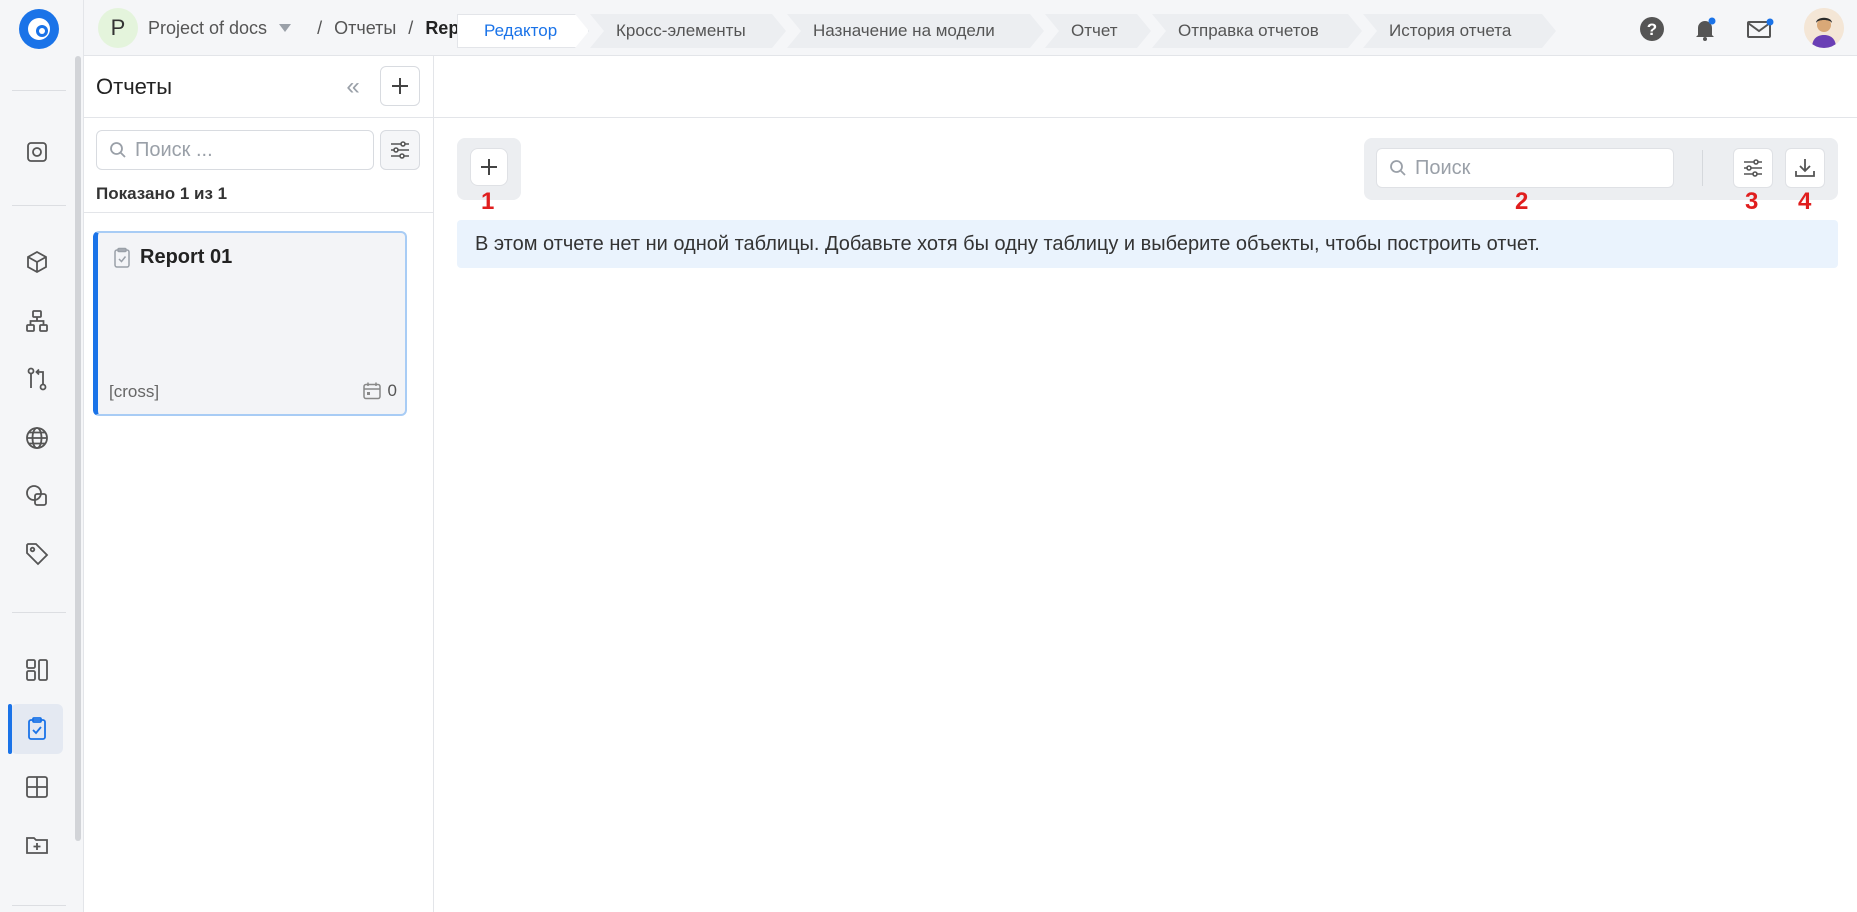 This screenshot has width=1857, height=912. Describe the element at coordinates (259, 87) in the screenshot. I see `panel-header: Отчеты «` at that location.